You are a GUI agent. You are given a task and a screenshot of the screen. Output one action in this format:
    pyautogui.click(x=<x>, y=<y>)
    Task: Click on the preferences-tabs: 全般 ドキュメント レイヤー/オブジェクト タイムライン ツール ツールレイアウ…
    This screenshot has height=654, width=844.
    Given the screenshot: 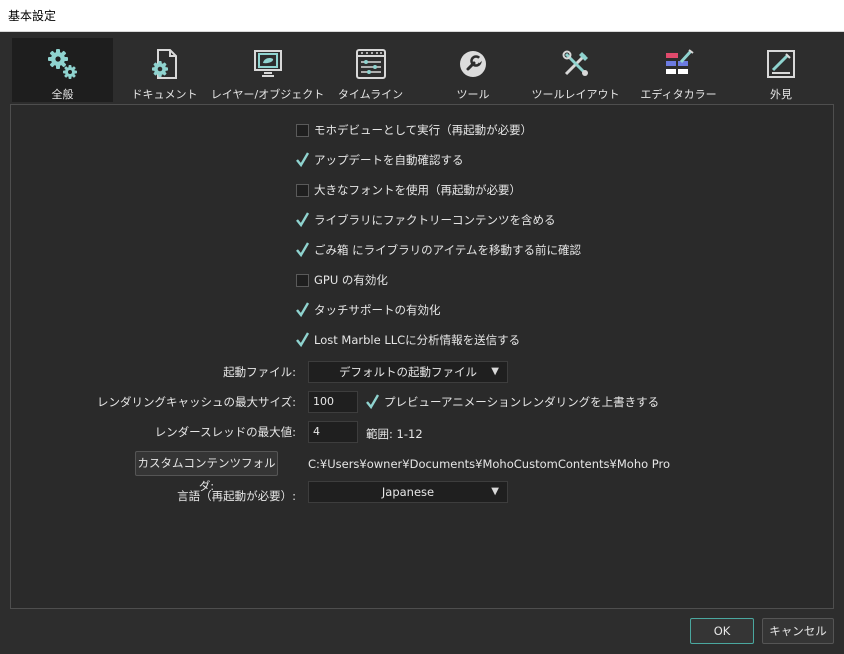 What is the action you would take?
    pyautogui.click(x=422, y=71)
    